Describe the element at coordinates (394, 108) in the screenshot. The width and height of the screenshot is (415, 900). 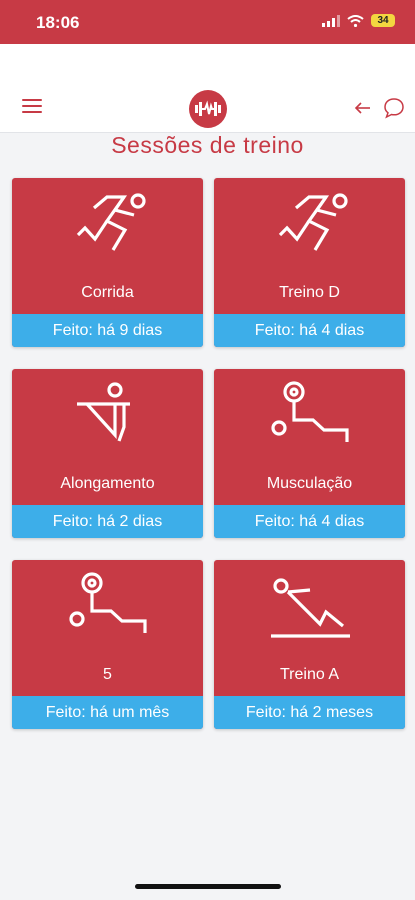
I see `chat-bubble-icon` at that location.